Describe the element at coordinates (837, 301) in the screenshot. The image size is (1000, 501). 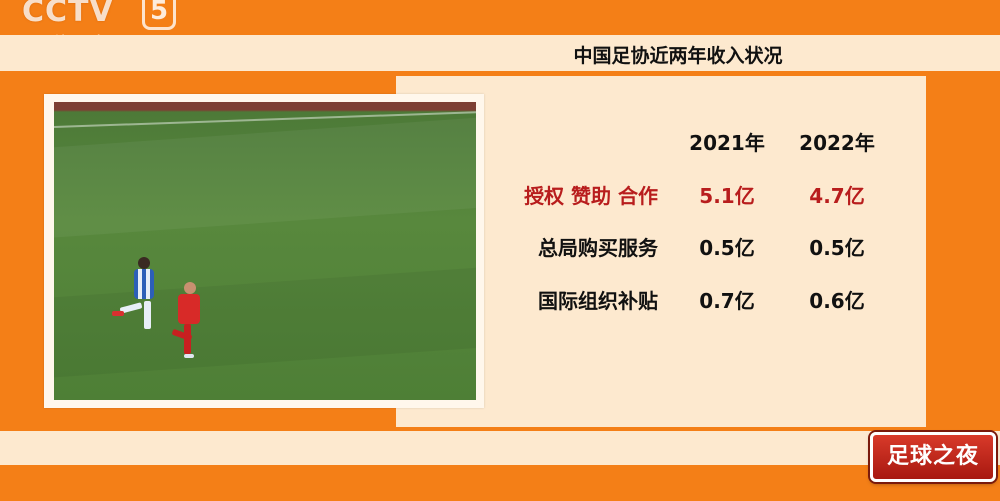
I see `row-value-international-2022: 0.6亿` at that location.